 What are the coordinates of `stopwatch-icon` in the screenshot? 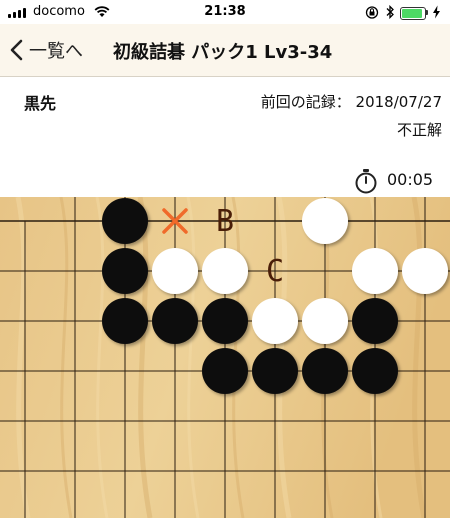 It's located at (366, 181).